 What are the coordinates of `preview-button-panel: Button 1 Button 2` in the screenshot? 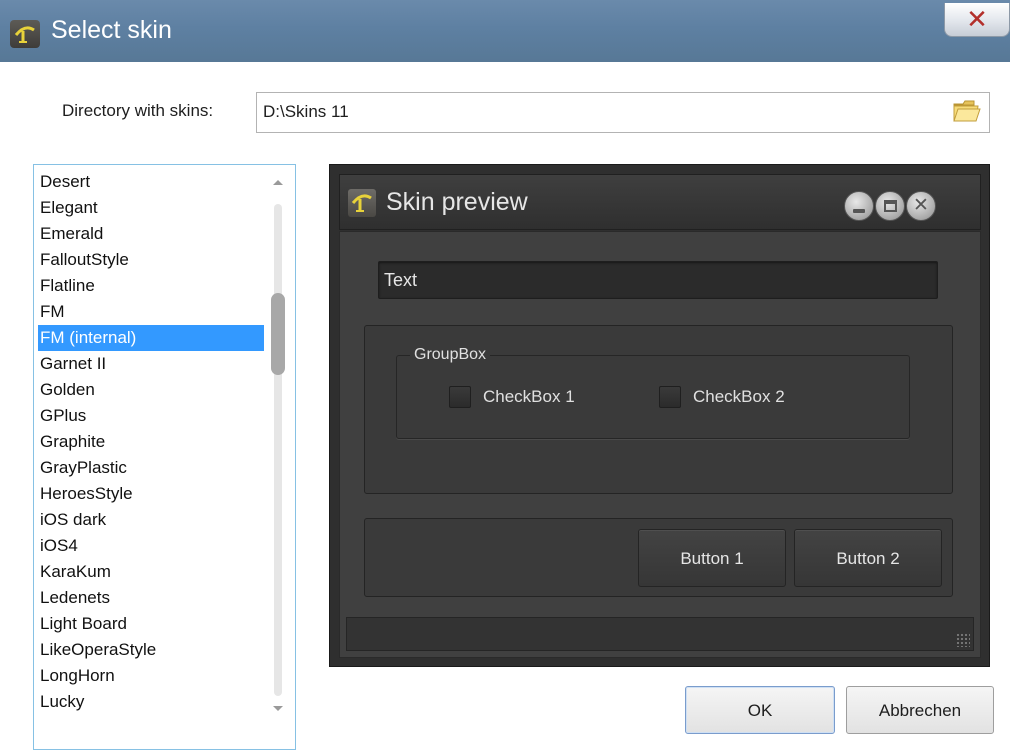 It's located at (658, 557).